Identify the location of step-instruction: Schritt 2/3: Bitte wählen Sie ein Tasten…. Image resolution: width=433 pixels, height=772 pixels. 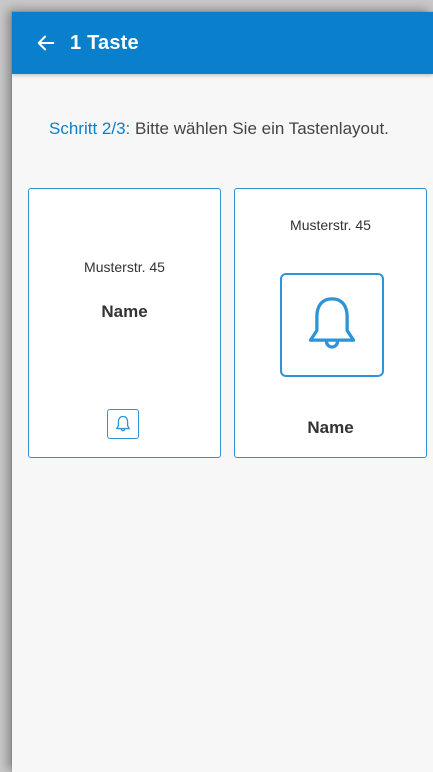
(219, 128).